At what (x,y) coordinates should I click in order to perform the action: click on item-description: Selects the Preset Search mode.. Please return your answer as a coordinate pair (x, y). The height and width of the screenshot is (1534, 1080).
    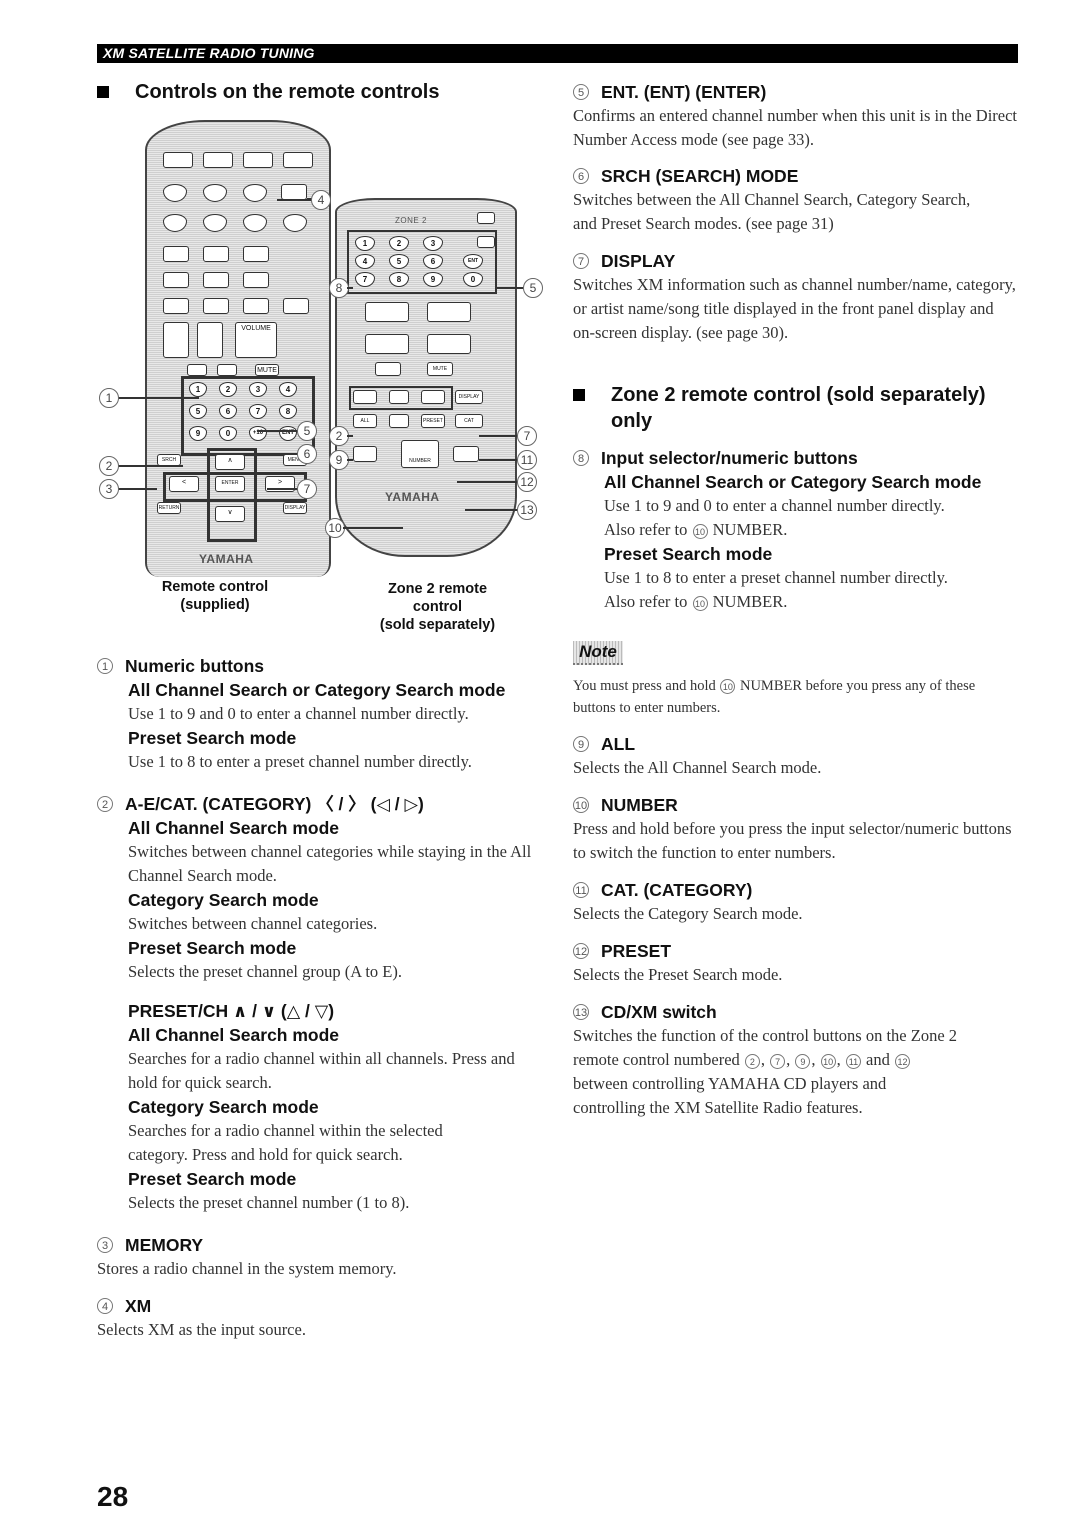
    Looking at the image, I should click on (678, 974).